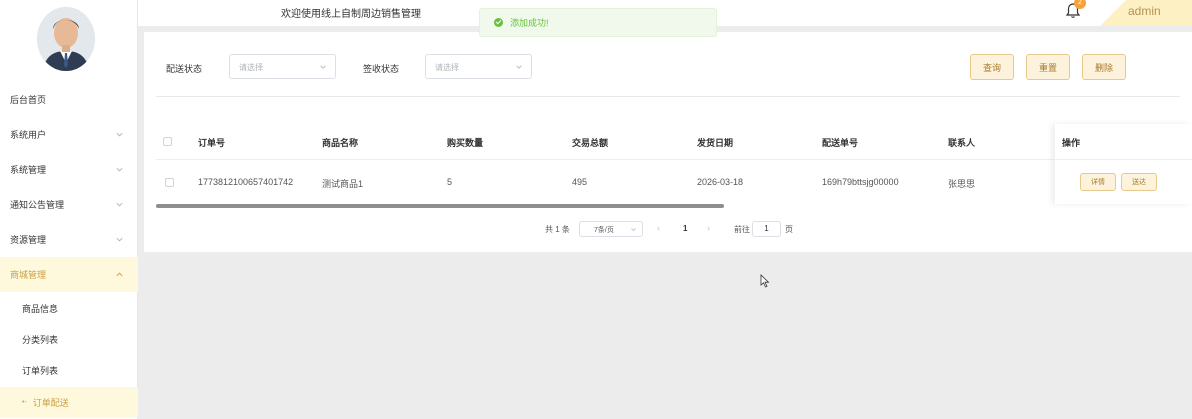 Image resolution: width=1192 pixels, height=419 pixels. I want to click on avatar-image, so click(66, 39).